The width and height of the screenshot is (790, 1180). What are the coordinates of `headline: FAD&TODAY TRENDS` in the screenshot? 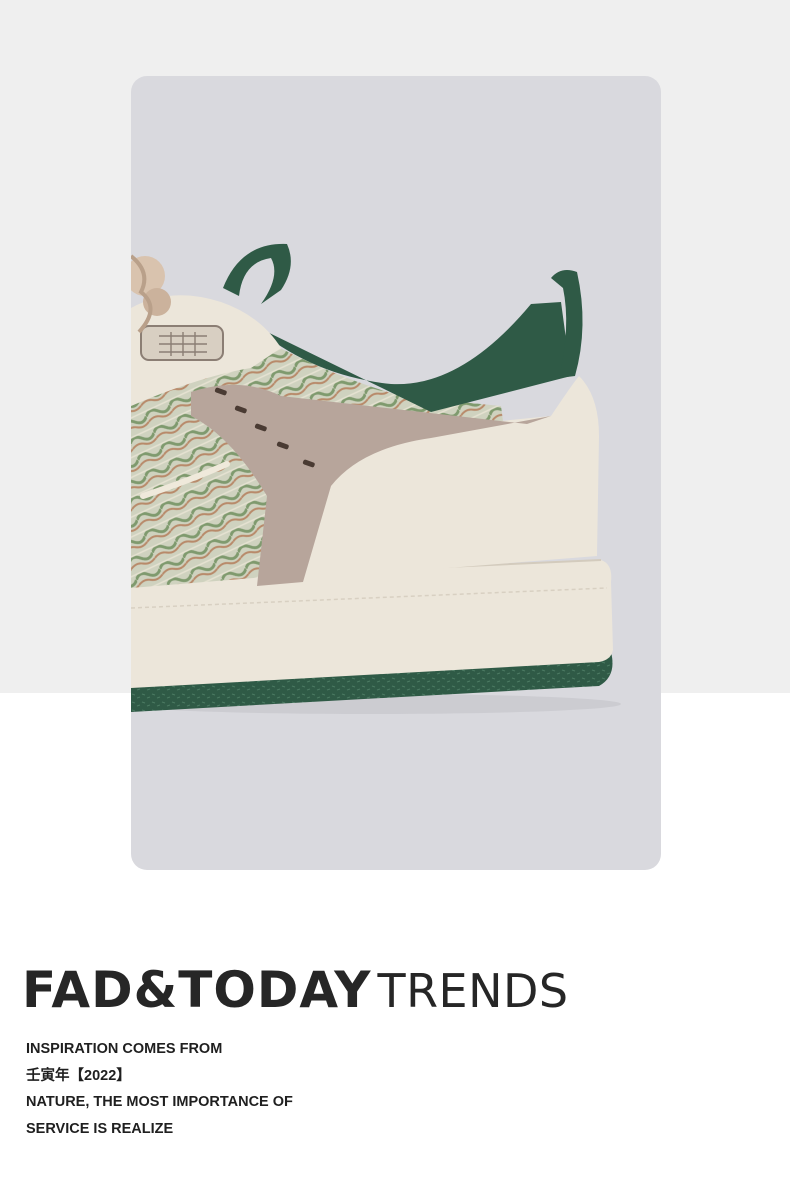 It's located at (295, 990).